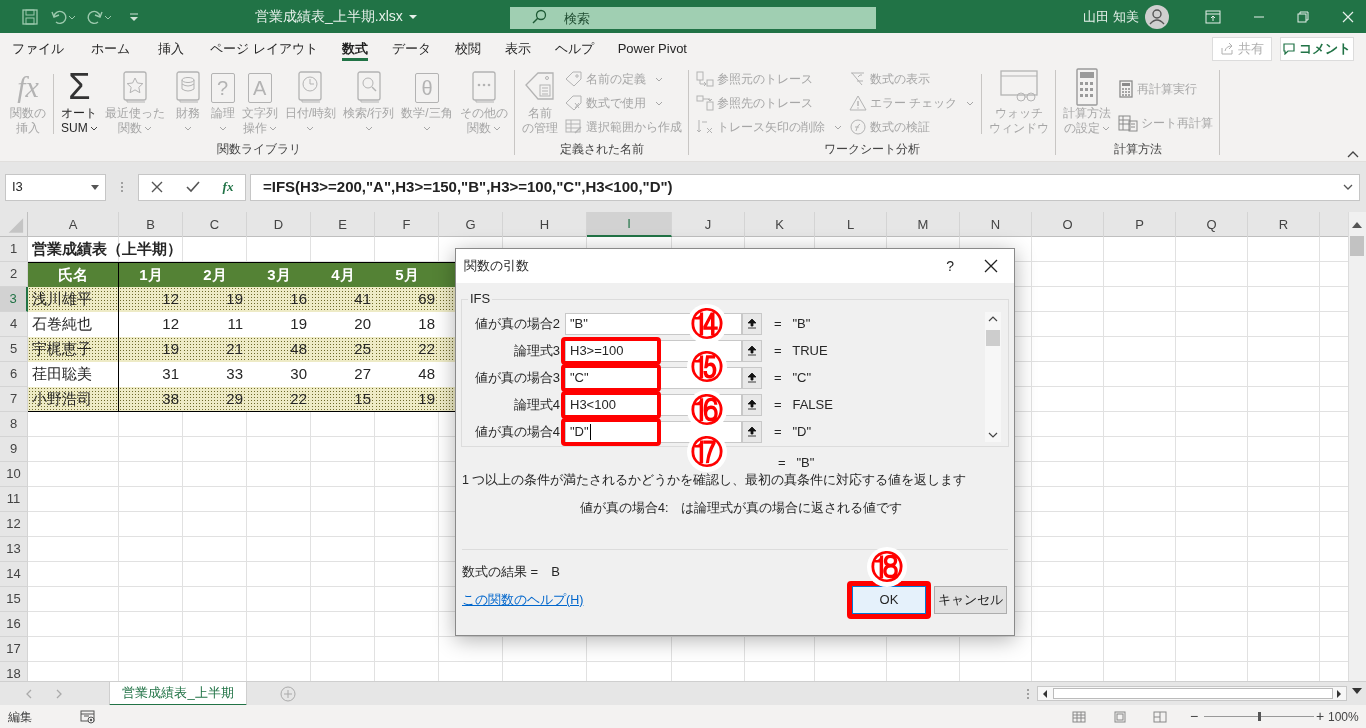 Image resolution: width=1366 pixels, height=728 pixels. Describe the element at coordinates (1317, 49) in the screenshot. I see `comment-button: コメント` at that location.